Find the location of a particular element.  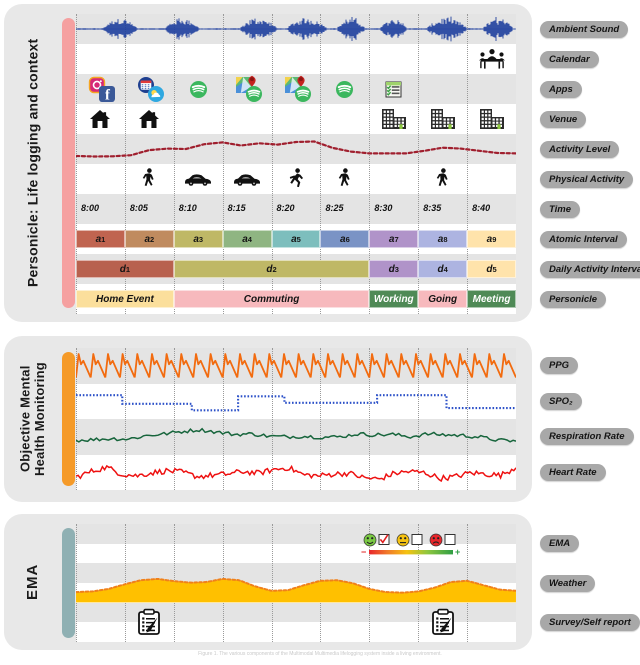

row-label-apps: Apps is located at coordinates (561, 89).